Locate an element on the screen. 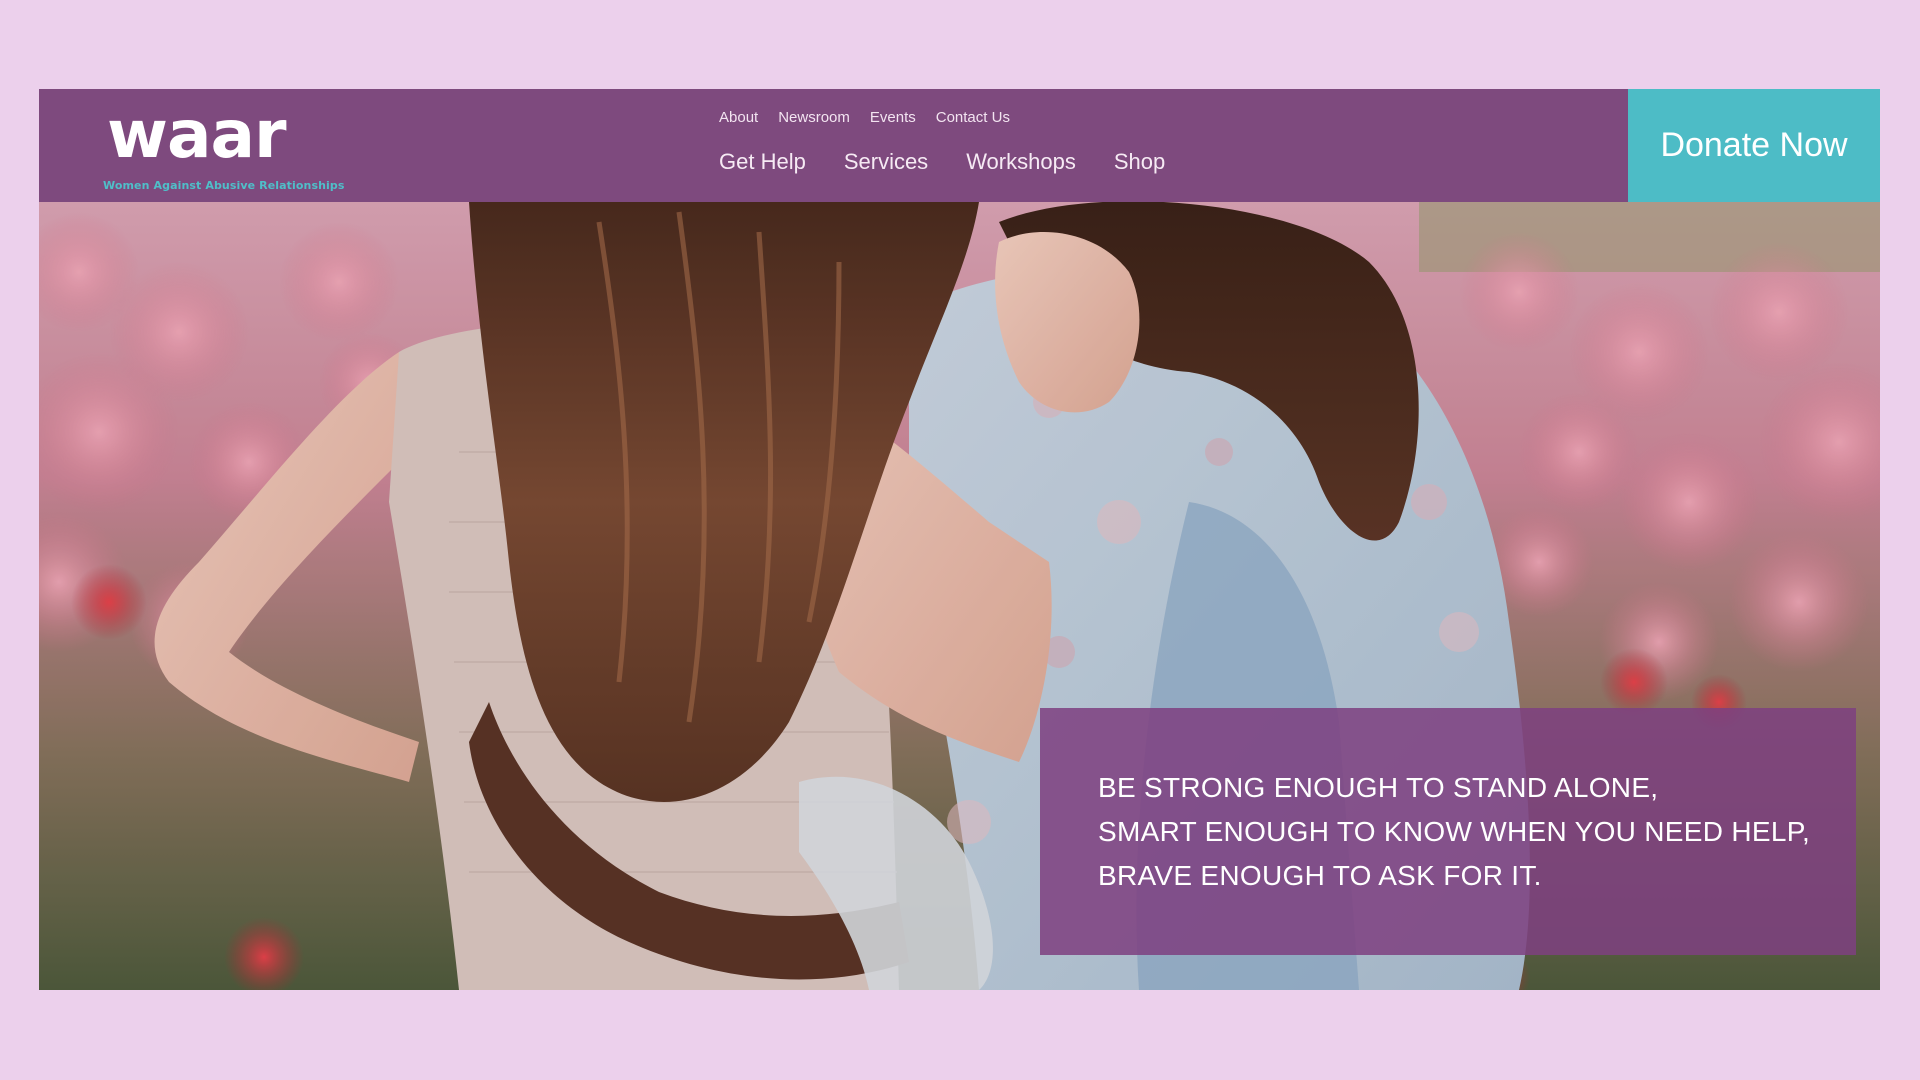 The width and height of the screenshot is (1920, 1080). nav-link-events: Events is located at coordinates (893, 117).